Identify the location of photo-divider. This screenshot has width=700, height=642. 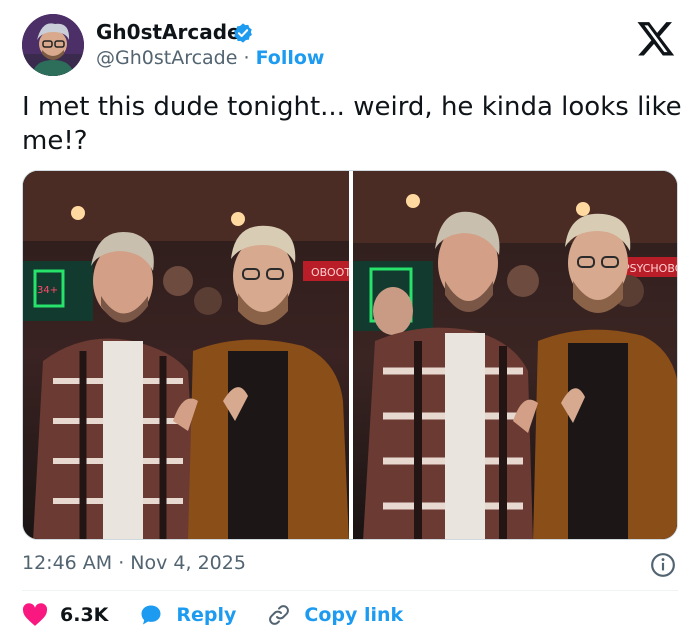
(351, 355).